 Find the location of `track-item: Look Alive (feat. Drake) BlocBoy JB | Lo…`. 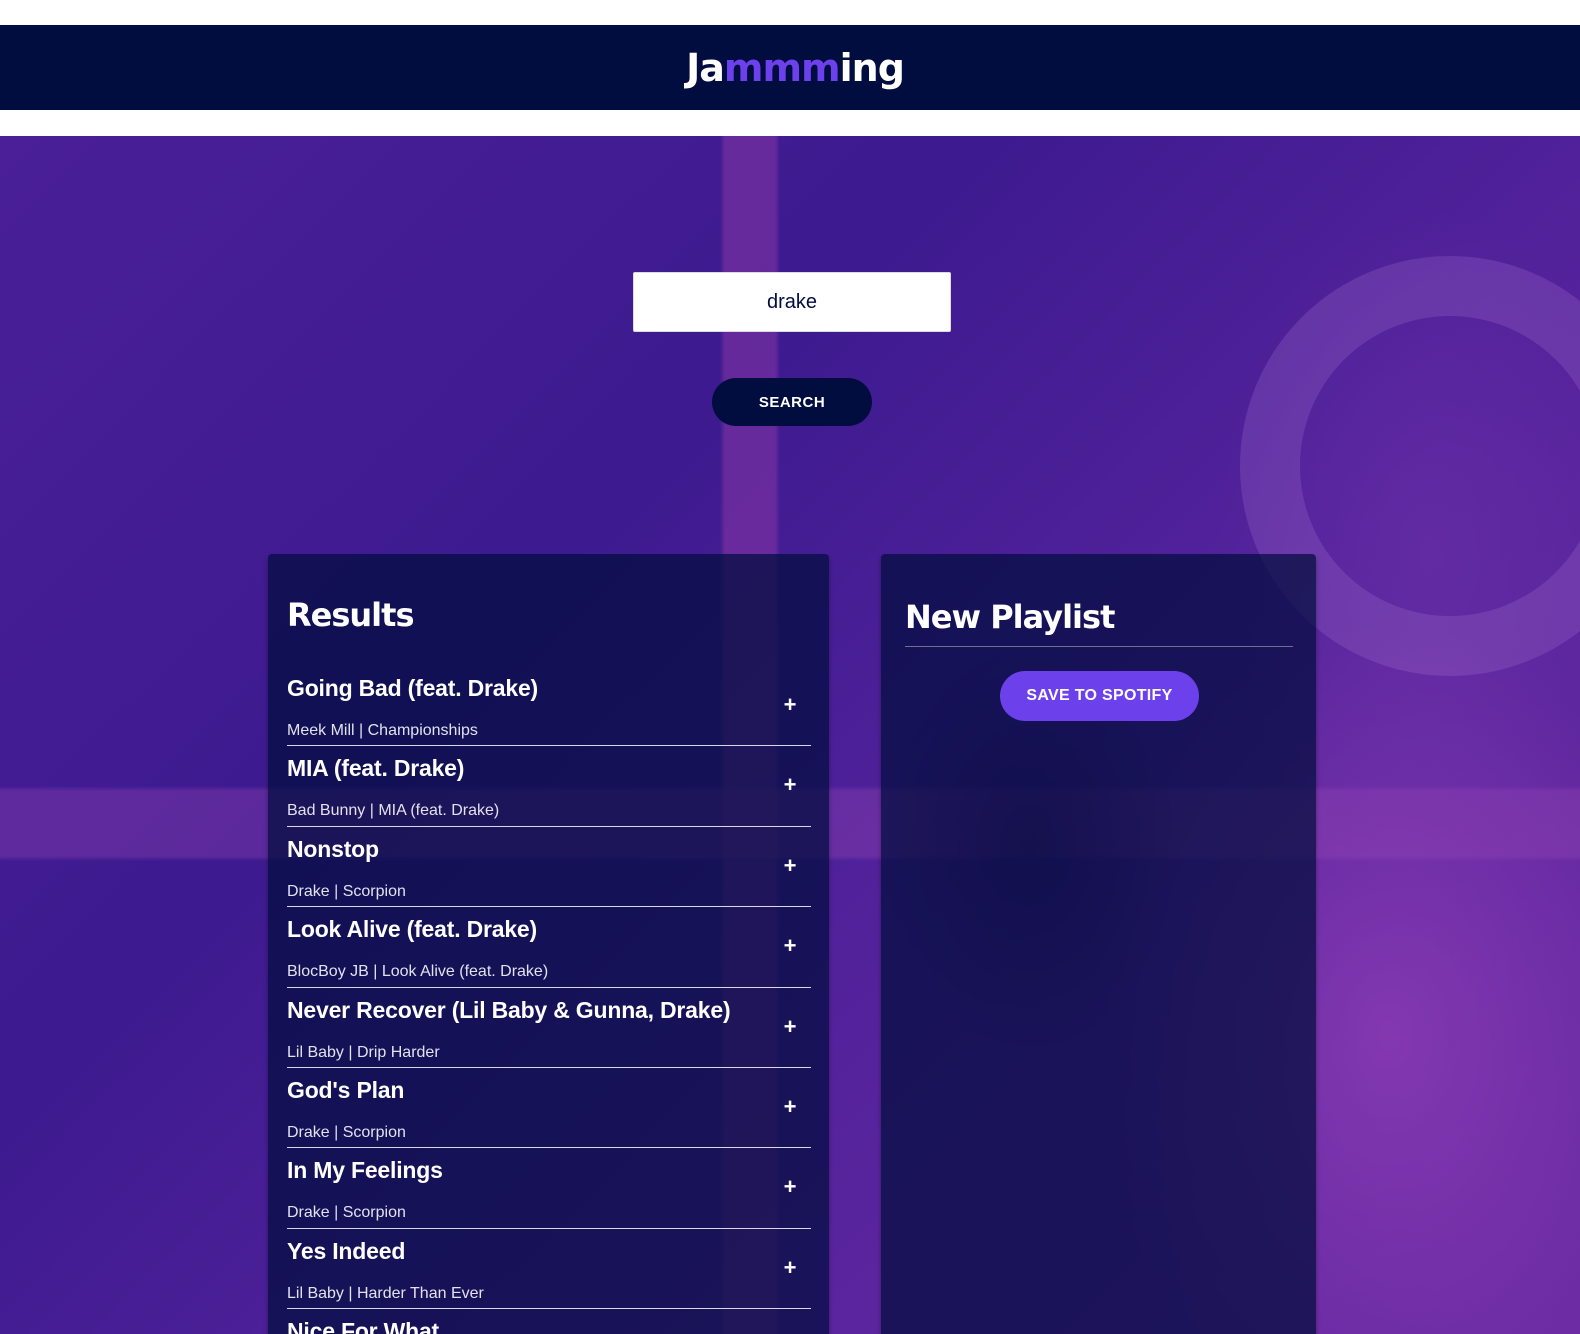

track-item: Look Alive (feat. Drake) BlocBoy JB | Lo… is located at coordinates (549, 947).